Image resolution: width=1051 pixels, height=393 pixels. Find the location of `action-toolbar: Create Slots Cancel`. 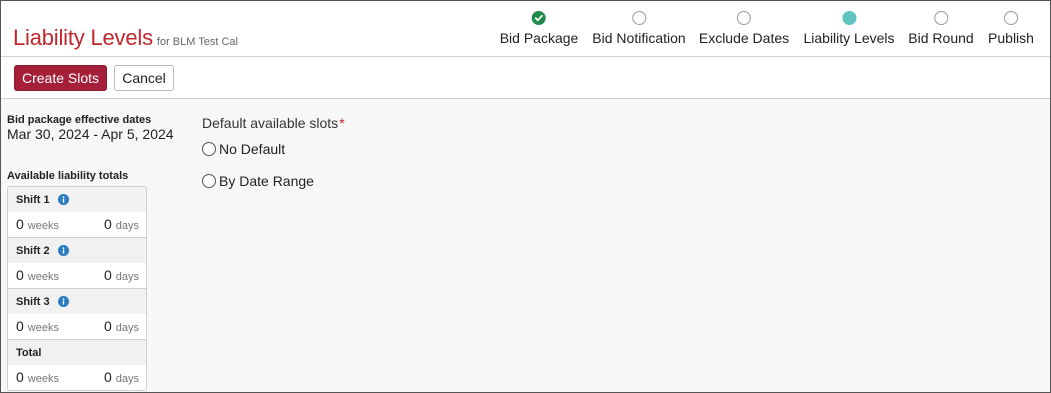

action-toolbar: Create Slots Cancel is located at coordinates (525, 78).